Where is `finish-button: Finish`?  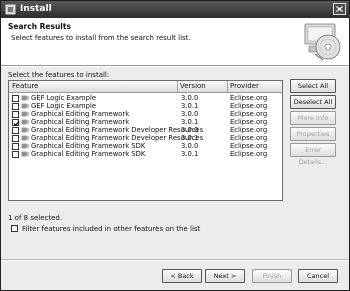
finish-button: Finish is located at coordinates (272, 276).